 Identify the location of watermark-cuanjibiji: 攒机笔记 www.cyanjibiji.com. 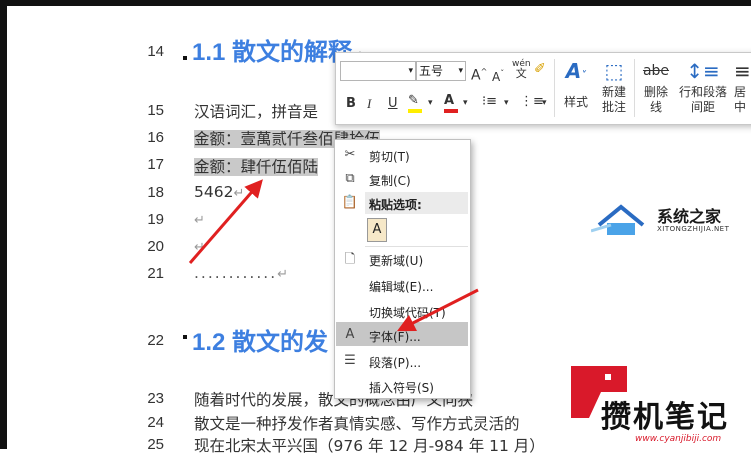
(661, 407).